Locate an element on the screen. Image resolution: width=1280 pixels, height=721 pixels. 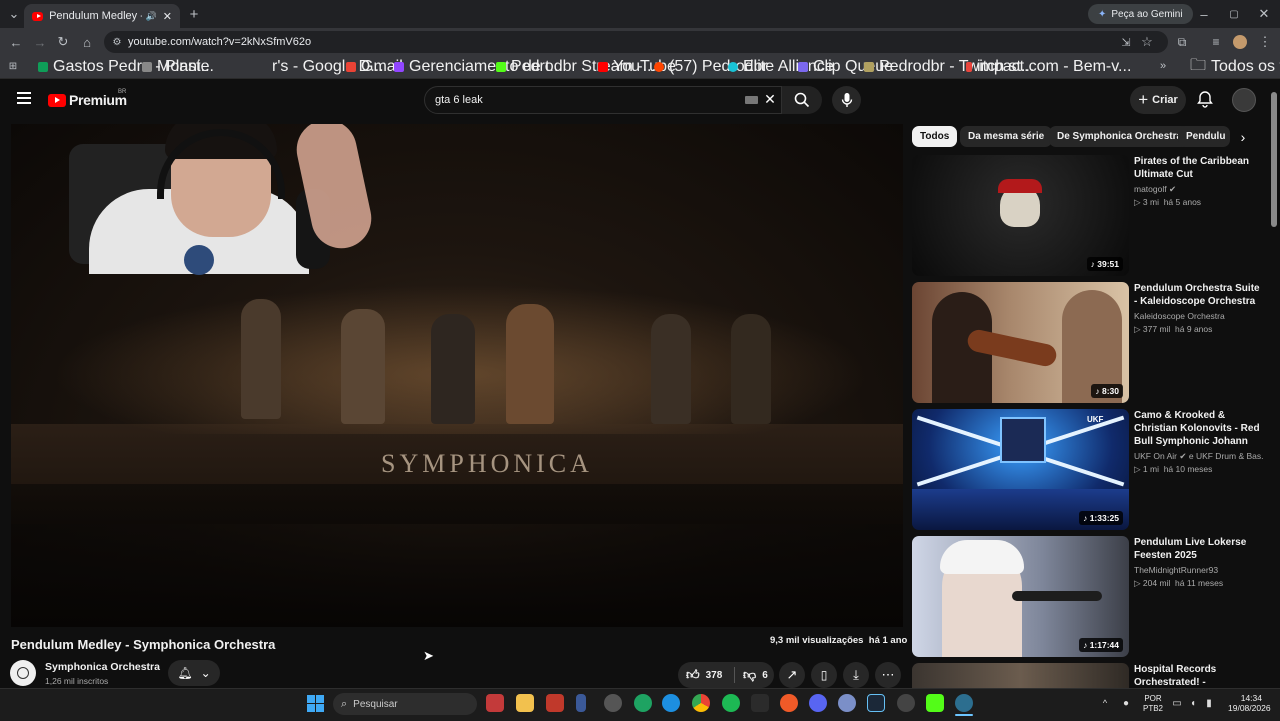
close-window-icon: ✕ is located at coordinates (1264, 14).